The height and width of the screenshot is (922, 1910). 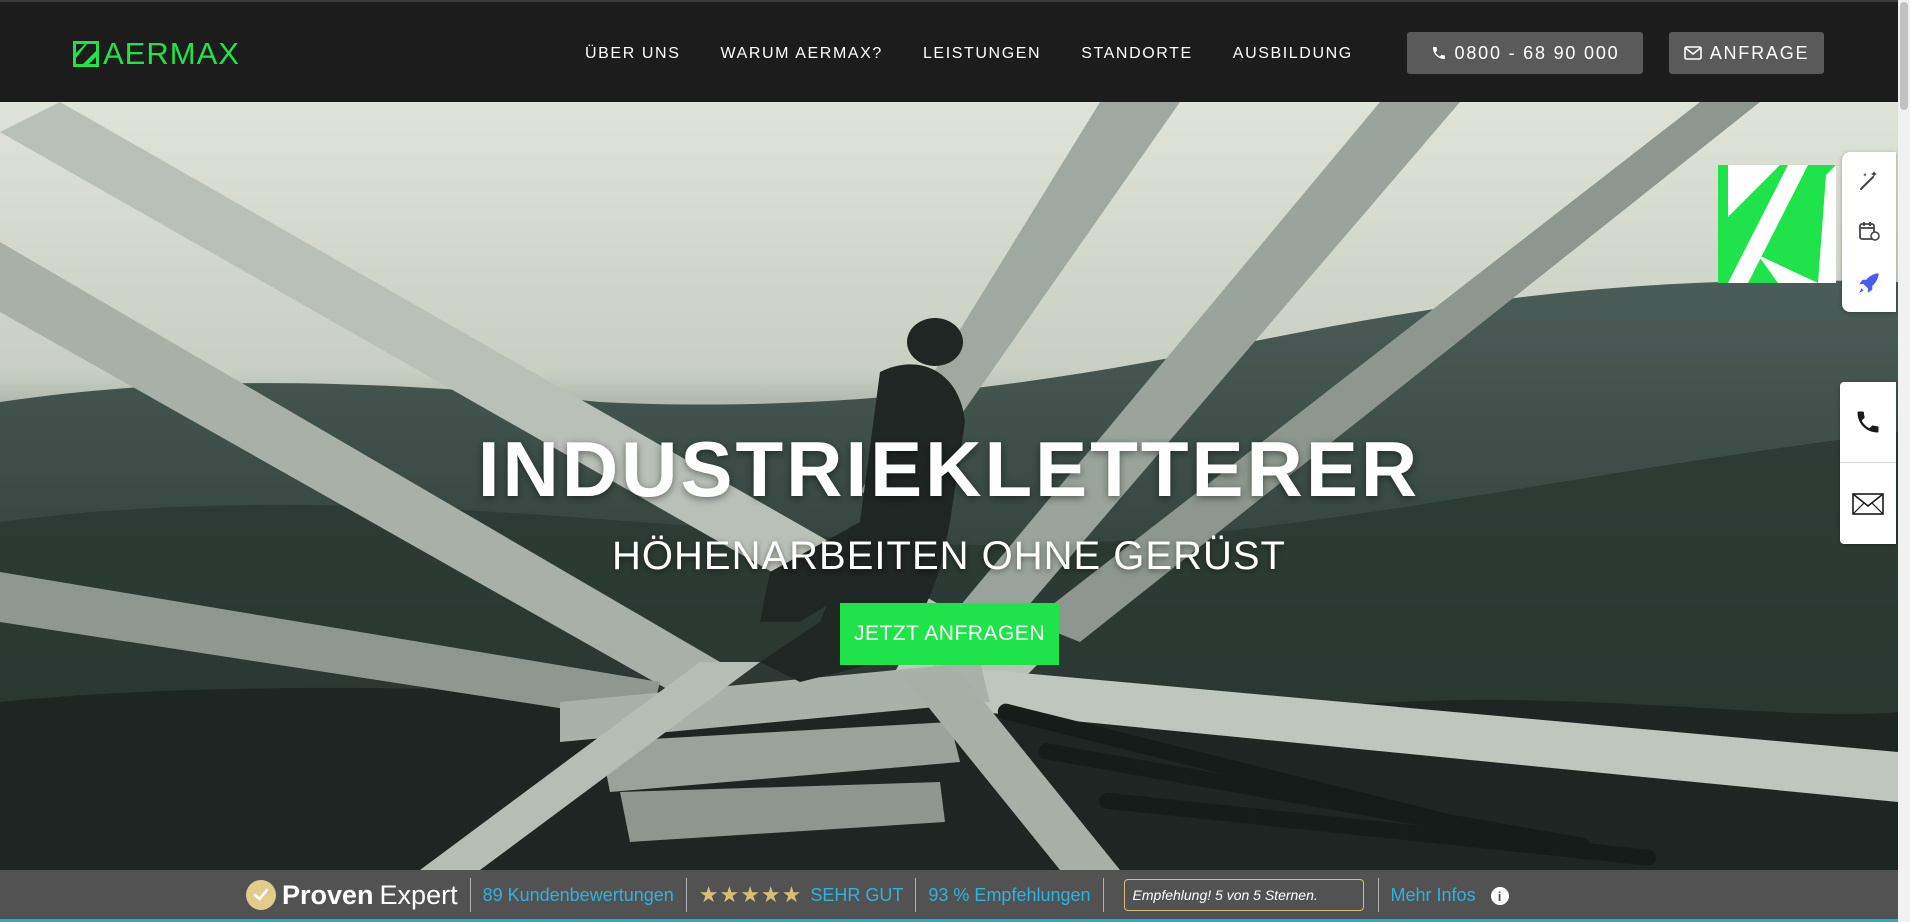 I want to click on phone-number: 0800 - 68 90 000, so click(x=1537, y=52).